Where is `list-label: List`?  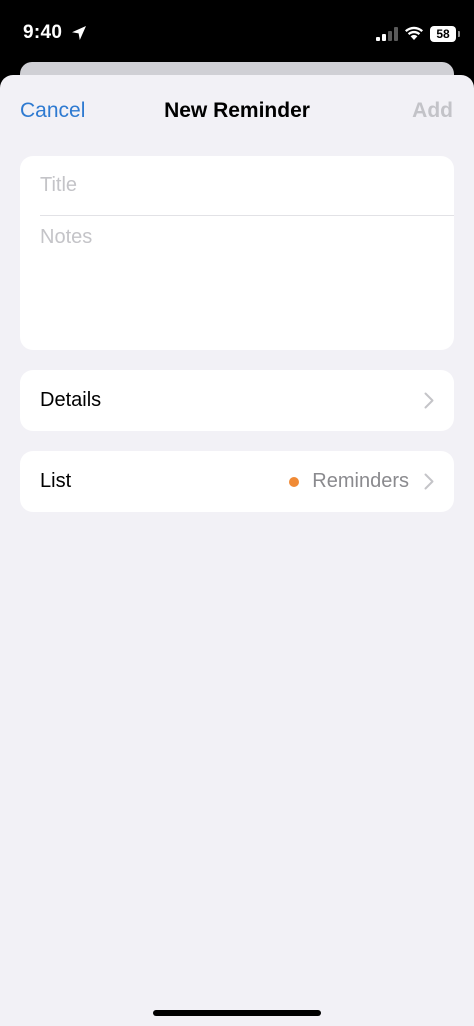 list-label: List is located at coordinates (56, 481).